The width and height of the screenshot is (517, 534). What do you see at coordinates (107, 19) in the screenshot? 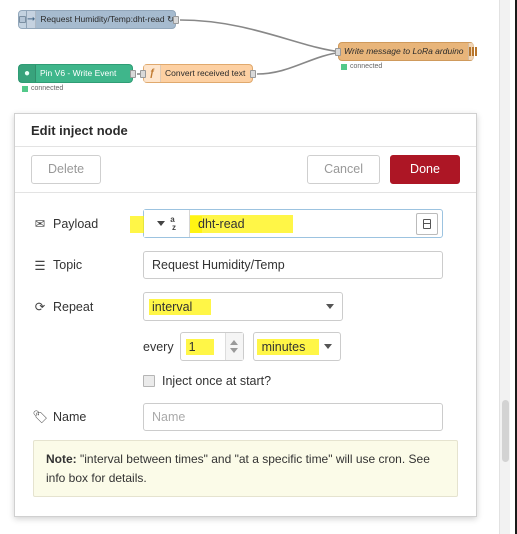
I see `flow-node-inject-label: Request Humidity/Temp:dht-read ↻` at bounding box center [107, 19].